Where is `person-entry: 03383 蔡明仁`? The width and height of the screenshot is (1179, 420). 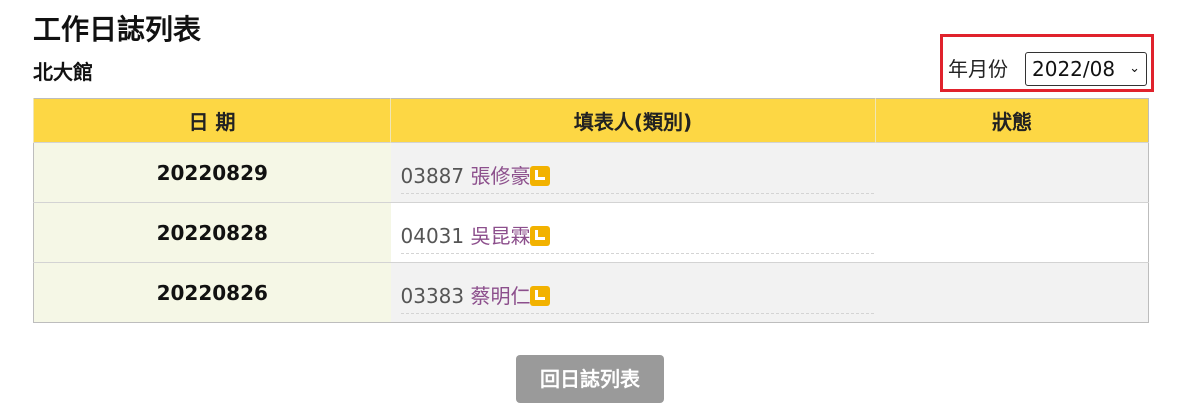
person-entry: 03383 蔡明仁 is located at coordinates (639, 297).